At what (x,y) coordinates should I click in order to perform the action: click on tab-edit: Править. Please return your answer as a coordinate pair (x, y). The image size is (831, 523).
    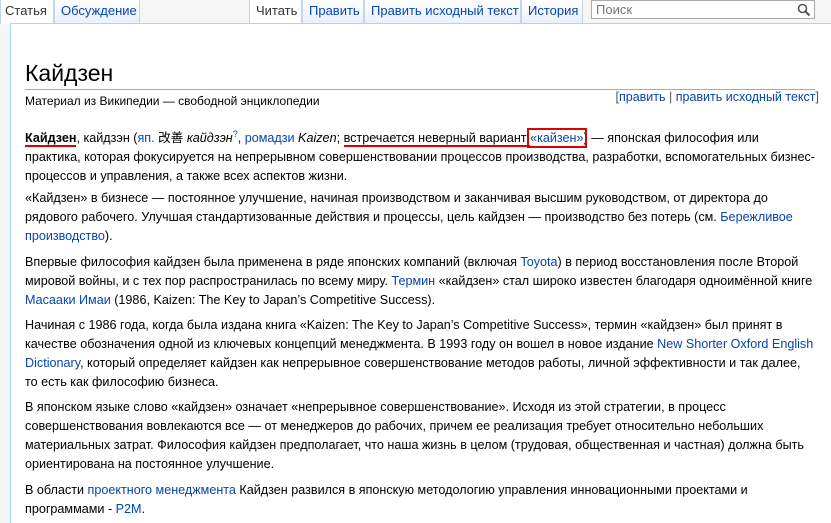
    Looking at the image, I should click on (333, 12).